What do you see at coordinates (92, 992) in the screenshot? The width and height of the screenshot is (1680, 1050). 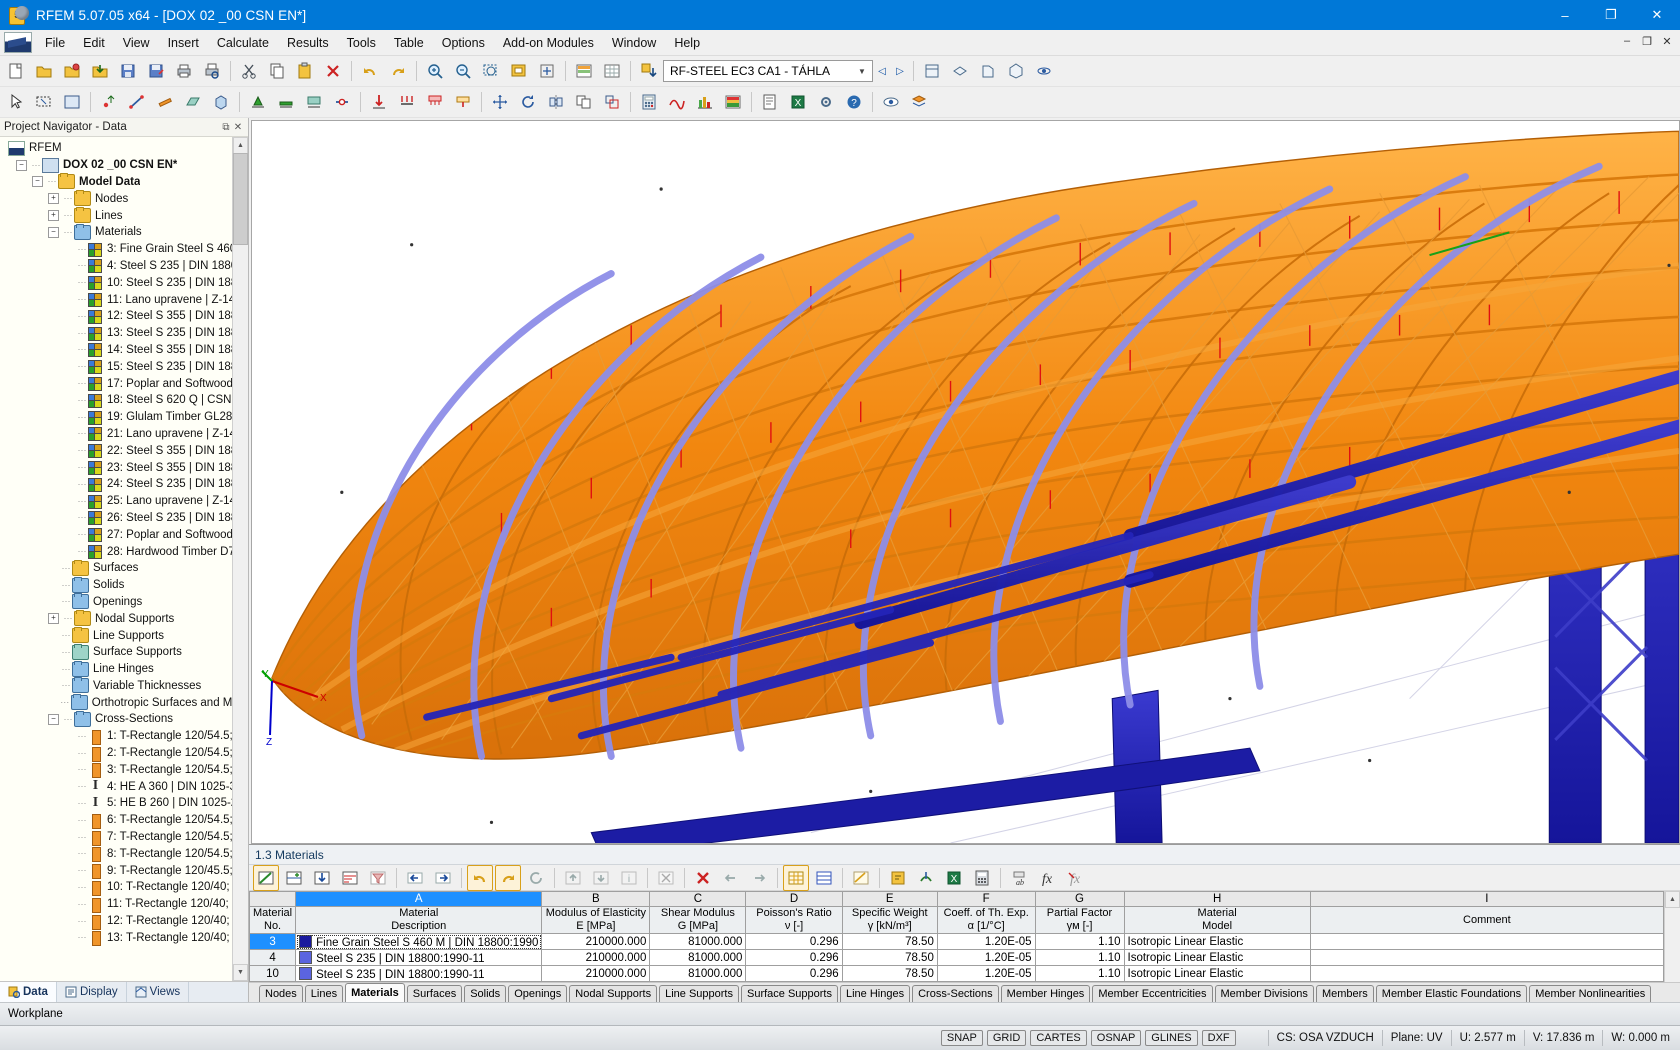 I see `navigator-tab-display: Display` at bounding box center [92, 992].